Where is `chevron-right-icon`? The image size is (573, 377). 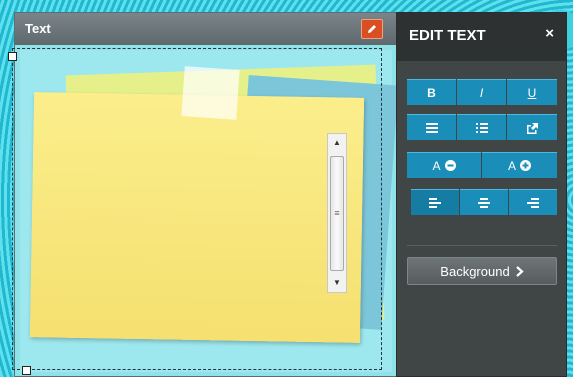
chevron-right-icon is located at coordinates (519, 271).